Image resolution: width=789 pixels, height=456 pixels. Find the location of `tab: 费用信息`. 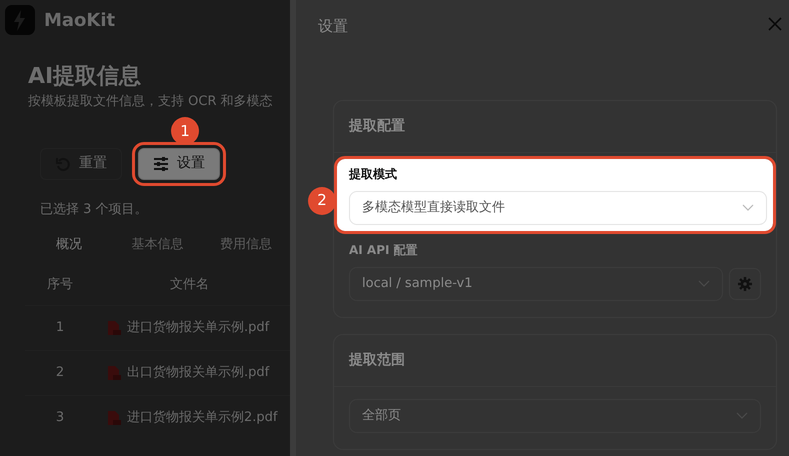

tab: 费用信息 is located at coordinates (246, 245).